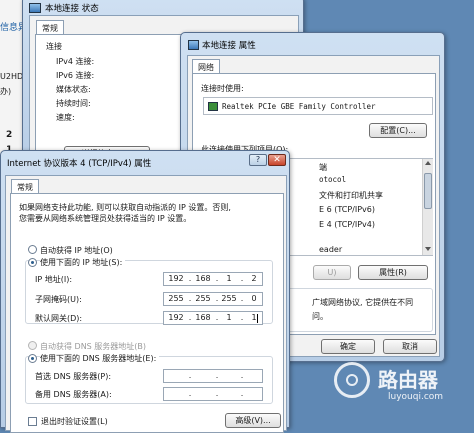 The image size is (474, 433). I want to click on gateway-octet-2: 168, so click(203, 317).